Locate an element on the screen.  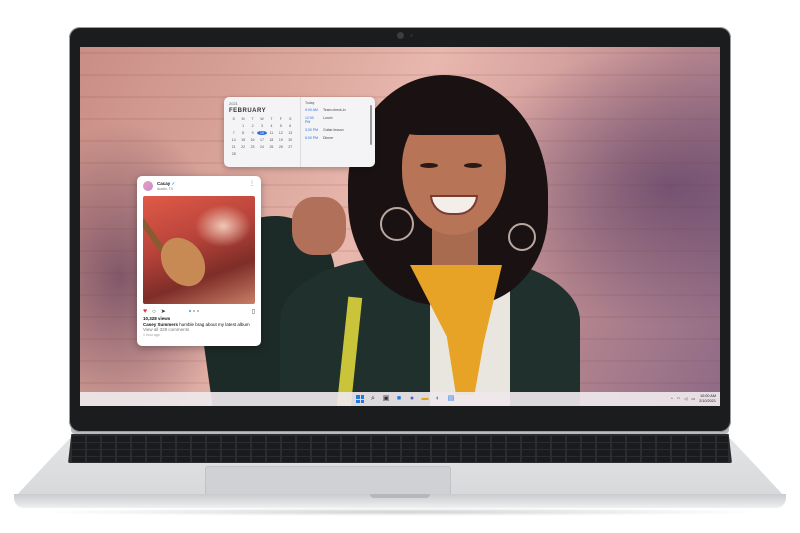
calendar-day: 8 is located at coordinates (242, 133).